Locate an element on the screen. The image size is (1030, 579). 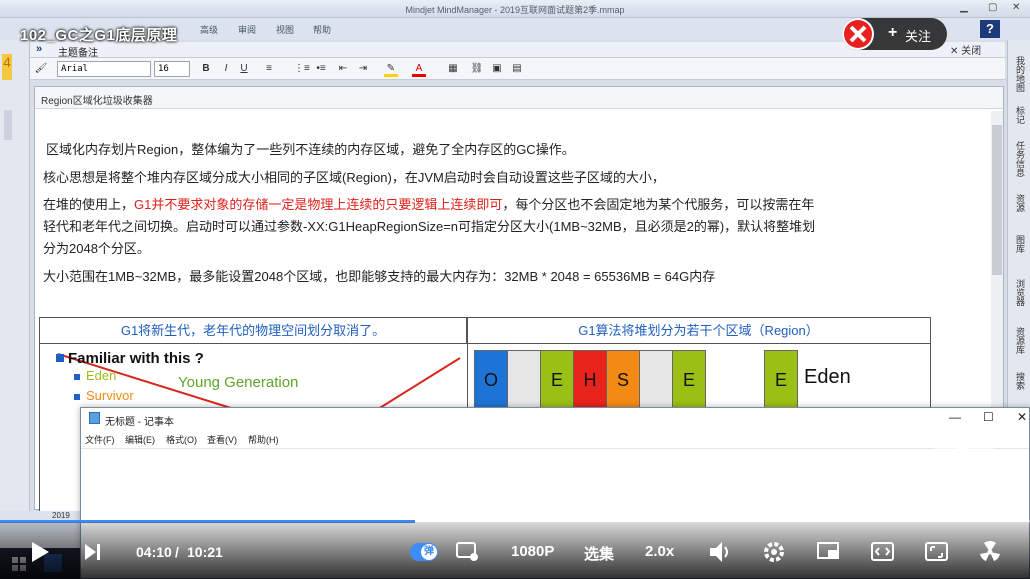
left-panel-number: 4 is located at coordinates (7, 67).